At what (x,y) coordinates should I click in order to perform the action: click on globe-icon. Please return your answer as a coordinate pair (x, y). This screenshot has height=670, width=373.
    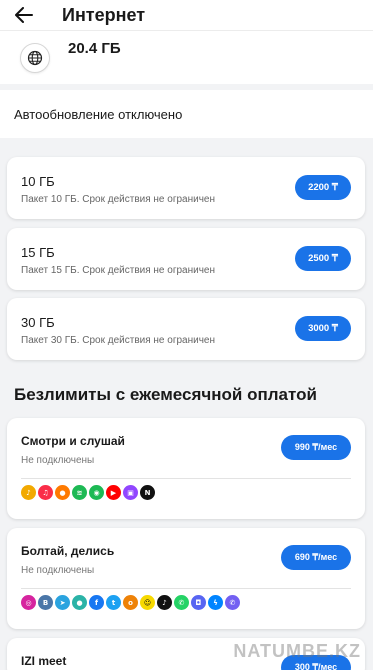
    Looking at the image, I should click on (35, 57).